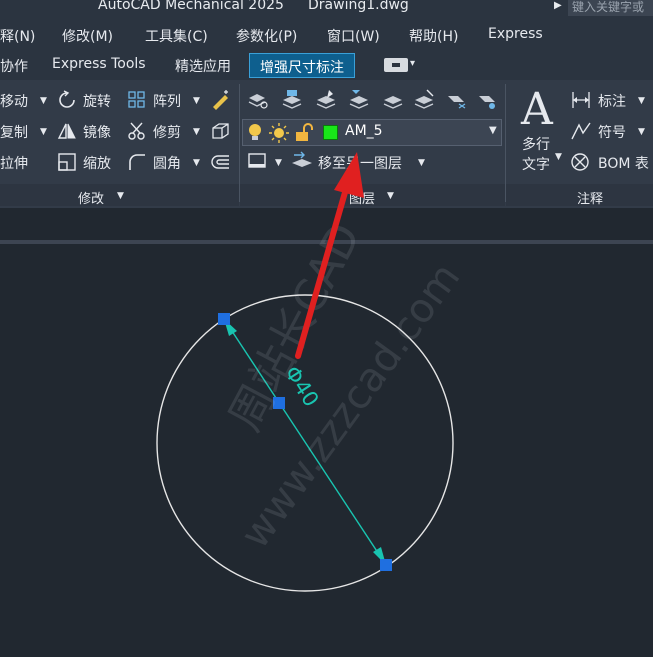 This screenshot has height=657, width=653. What do you see at coordinates (349, 175) in the screenshot?
I see `red-arrow-head` at bounding box center [349, 175].